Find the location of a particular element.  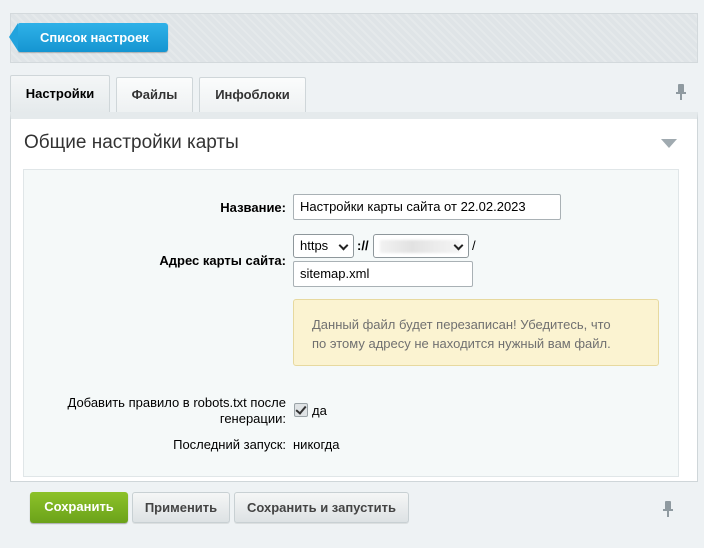

robots-checkbox-label: да is located at coordinates (319, 410).